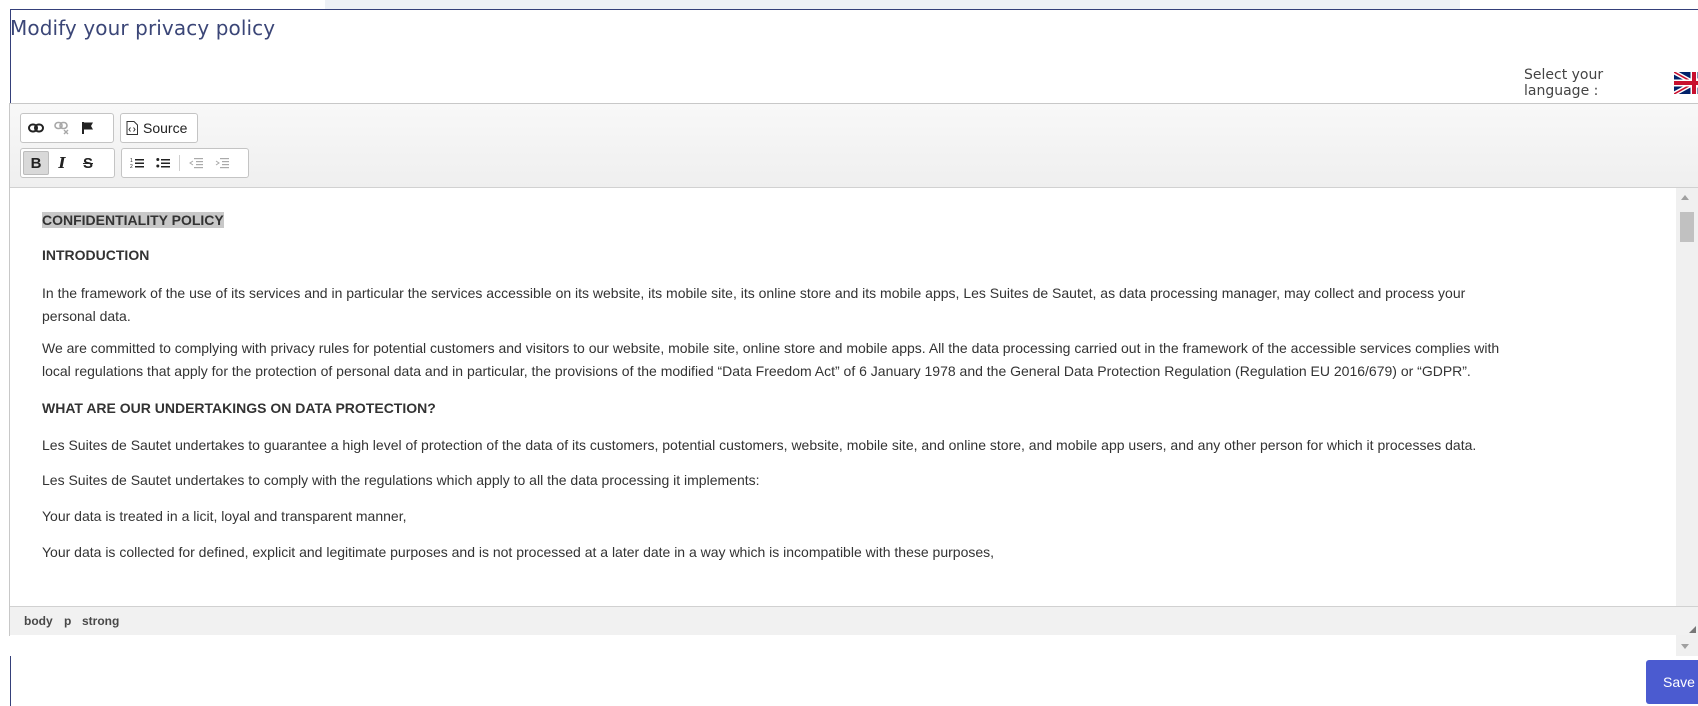  Describe the element at coordinates (132, 128) in the screenshot. I see `source-icon` at that location.